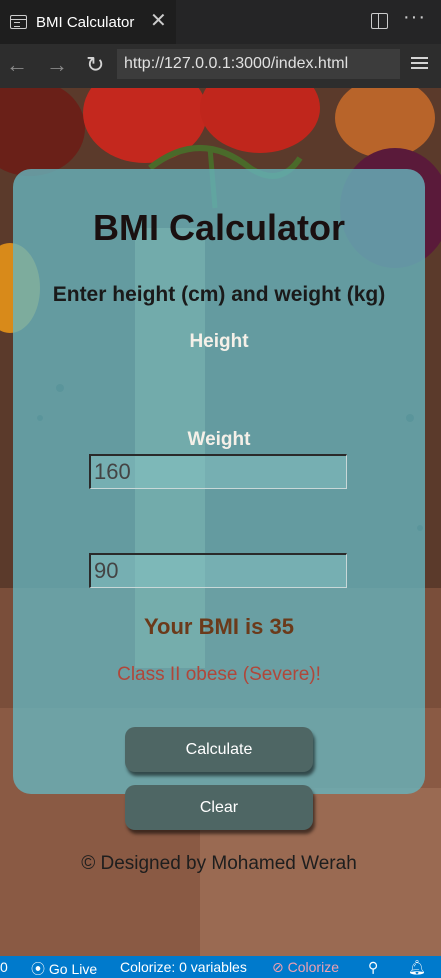  I want to click on close-icon: ✕, so click(158, 21).